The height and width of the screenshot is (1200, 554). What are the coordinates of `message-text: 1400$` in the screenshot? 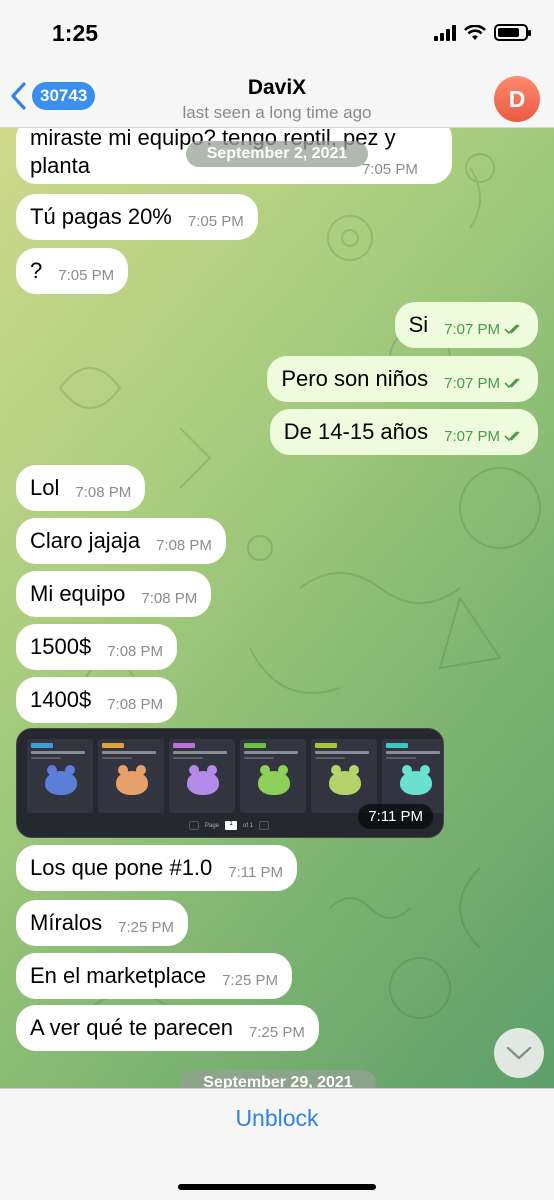 It's located at (61, 699).